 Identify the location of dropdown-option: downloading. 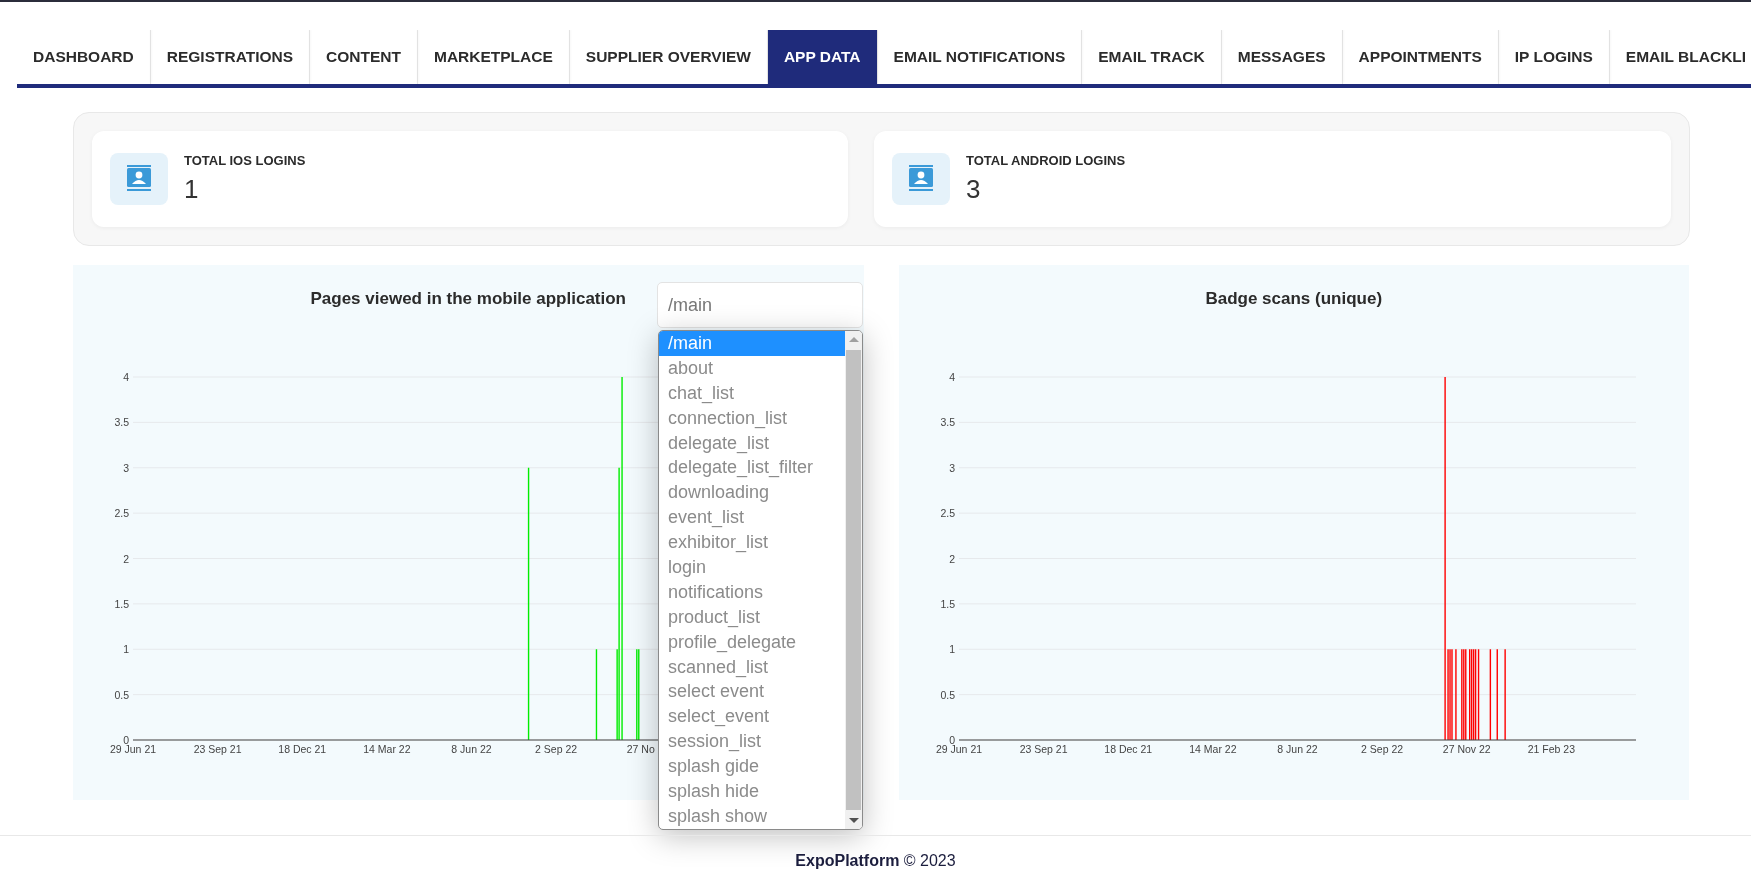
(752, 493).